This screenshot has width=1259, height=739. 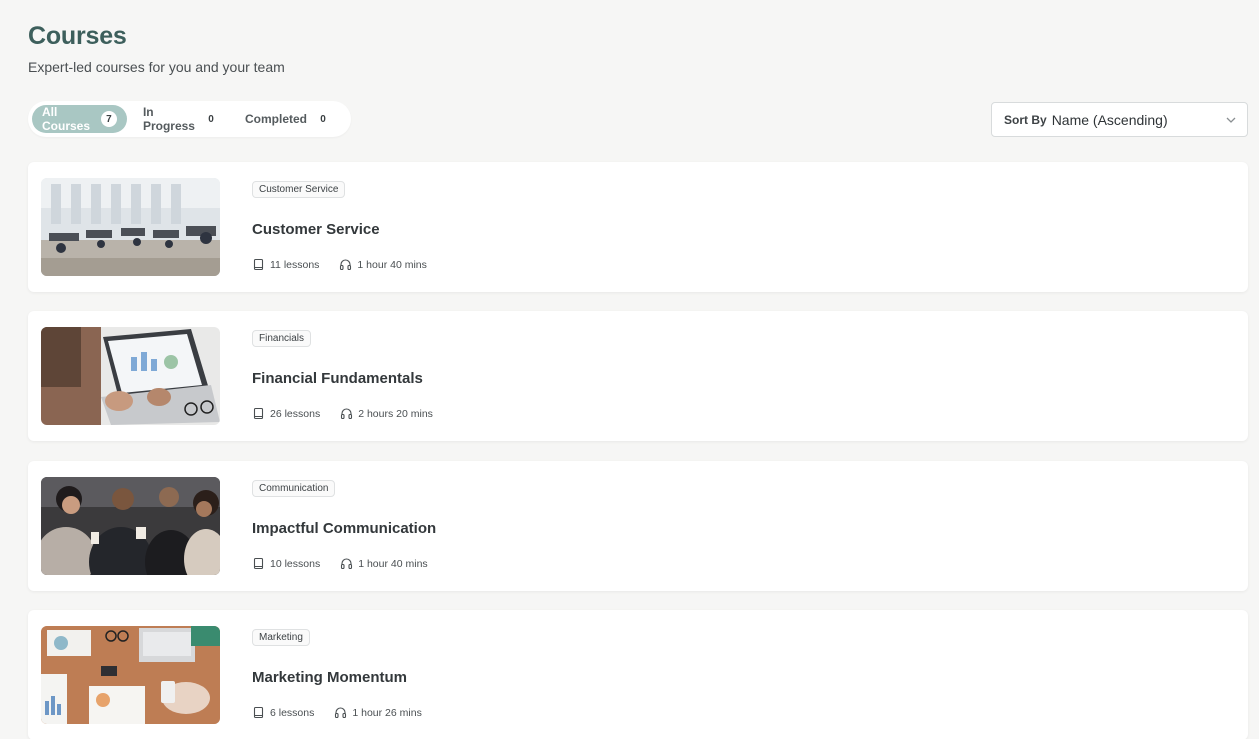 I want to click on course-meta: 10 lessons 1 hour 40 mins, so click(x=350, y=563).